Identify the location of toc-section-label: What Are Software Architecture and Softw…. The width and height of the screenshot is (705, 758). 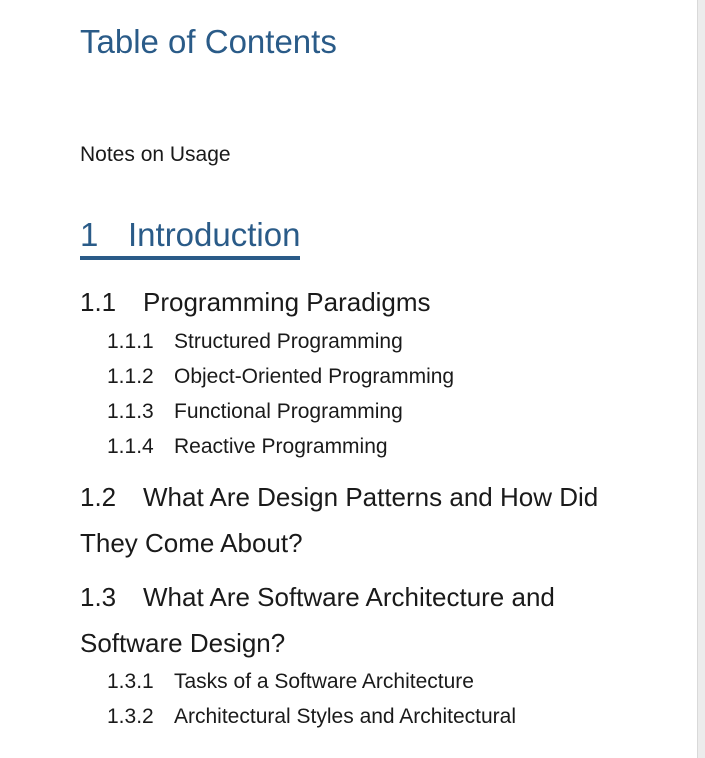
(317, 620).